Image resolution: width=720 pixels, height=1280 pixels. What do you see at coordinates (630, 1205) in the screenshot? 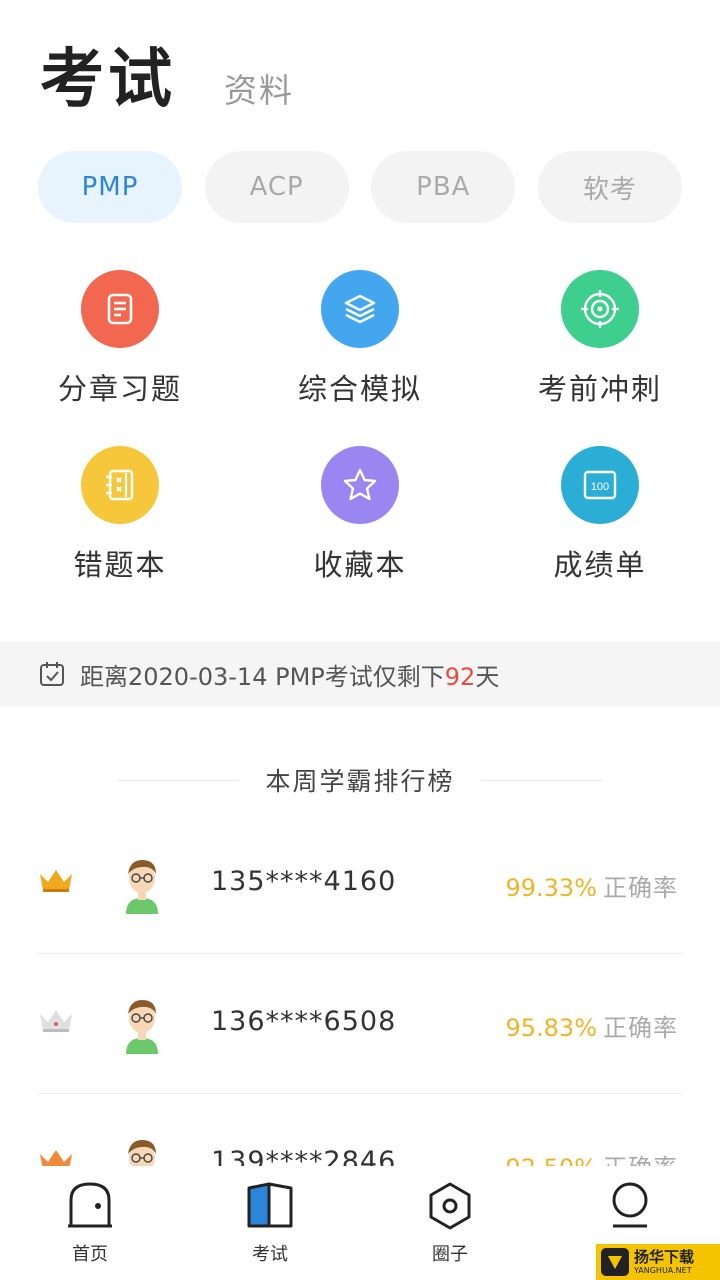
I see `profile-icon` at bounding box center [630, 1205].